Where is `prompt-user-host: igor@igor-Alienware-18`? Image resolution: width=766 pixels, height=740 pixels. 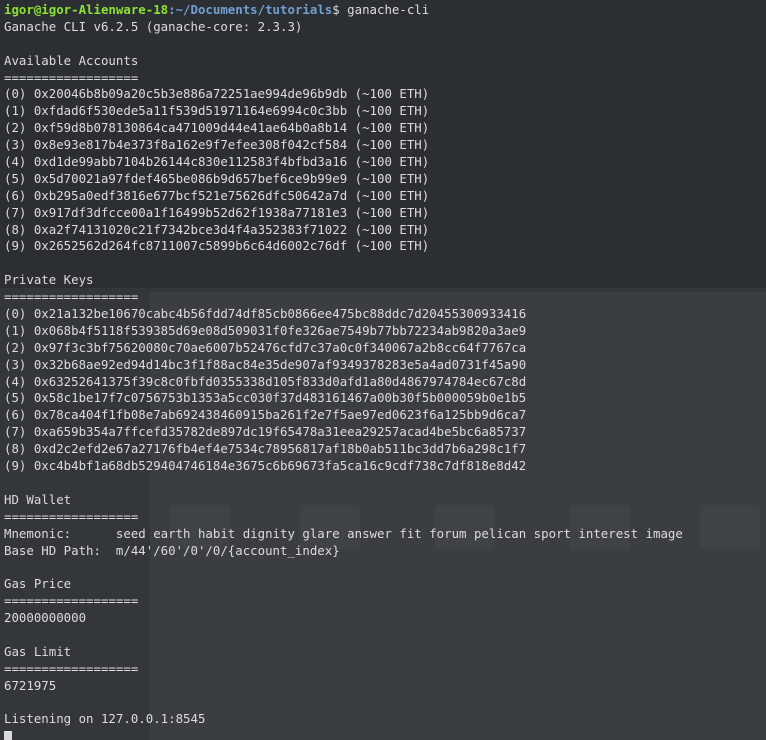 prompt-user-host: igor@igor-Alienware-18 is located at coordinates (86, 9).